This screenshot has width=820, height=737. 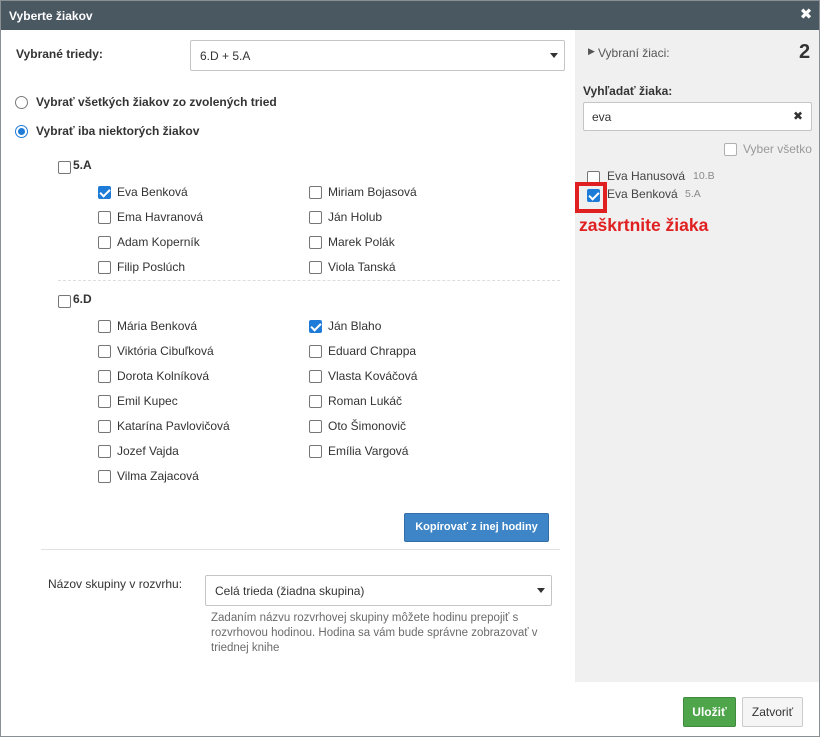 What do you see at coordinates (290, 591) in the screenshot?
I see `group-name-select-value: Celá trieda (žiadna skupina)` at bounding box center [290, 591].